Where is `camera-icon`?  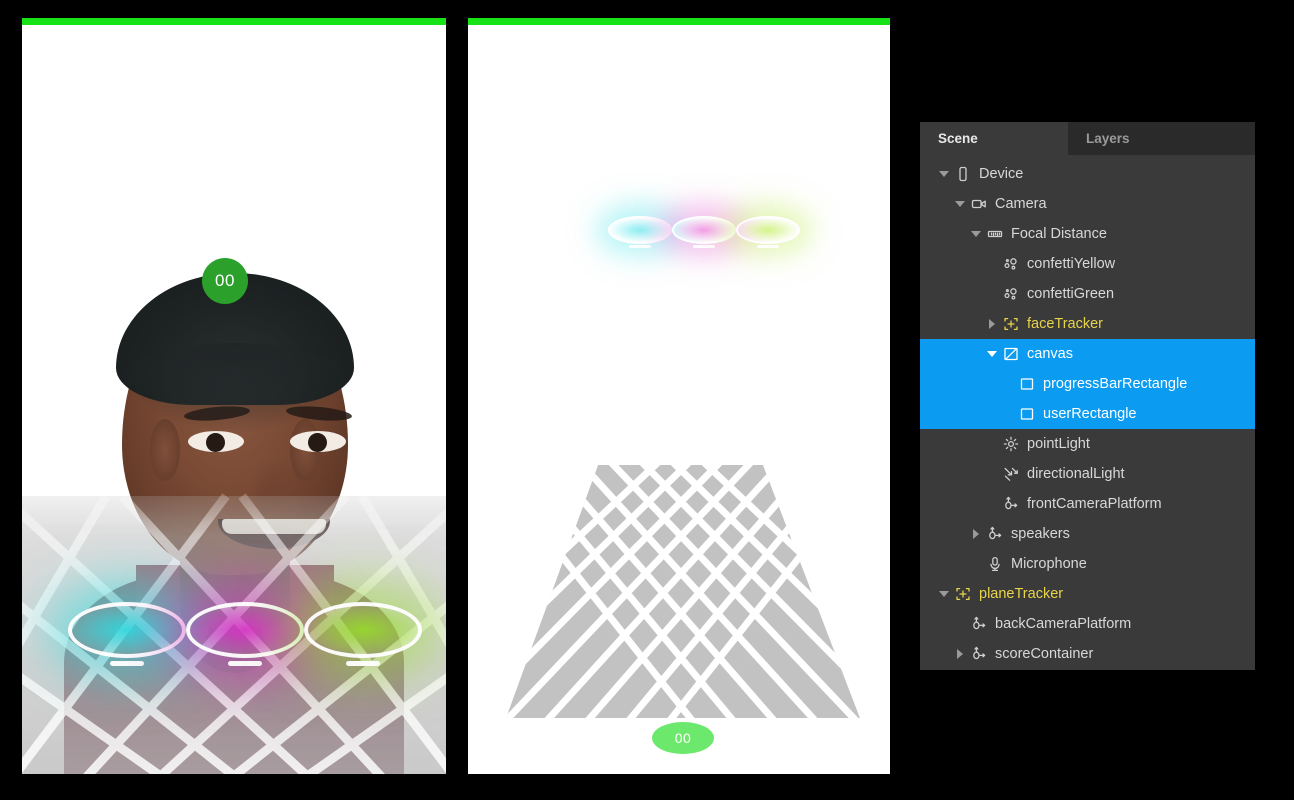
camera-icon is located at coordinates (979, 204).